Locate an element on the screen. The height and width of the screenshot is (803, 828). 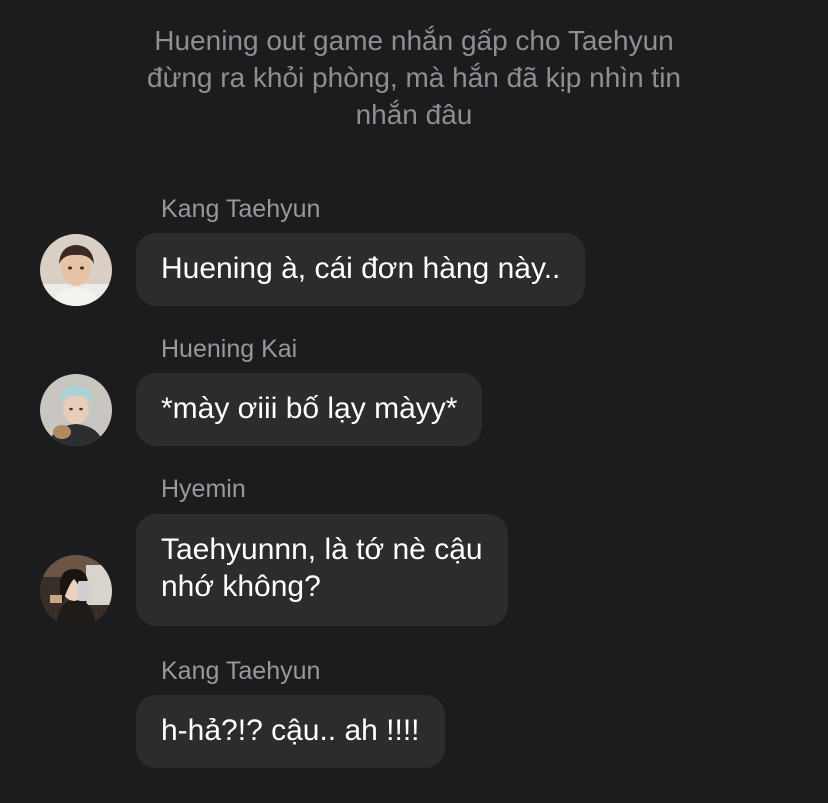
system-note-line: Huening out game nhắn gấp cho Taehyun is located at coordinates (414, 40).